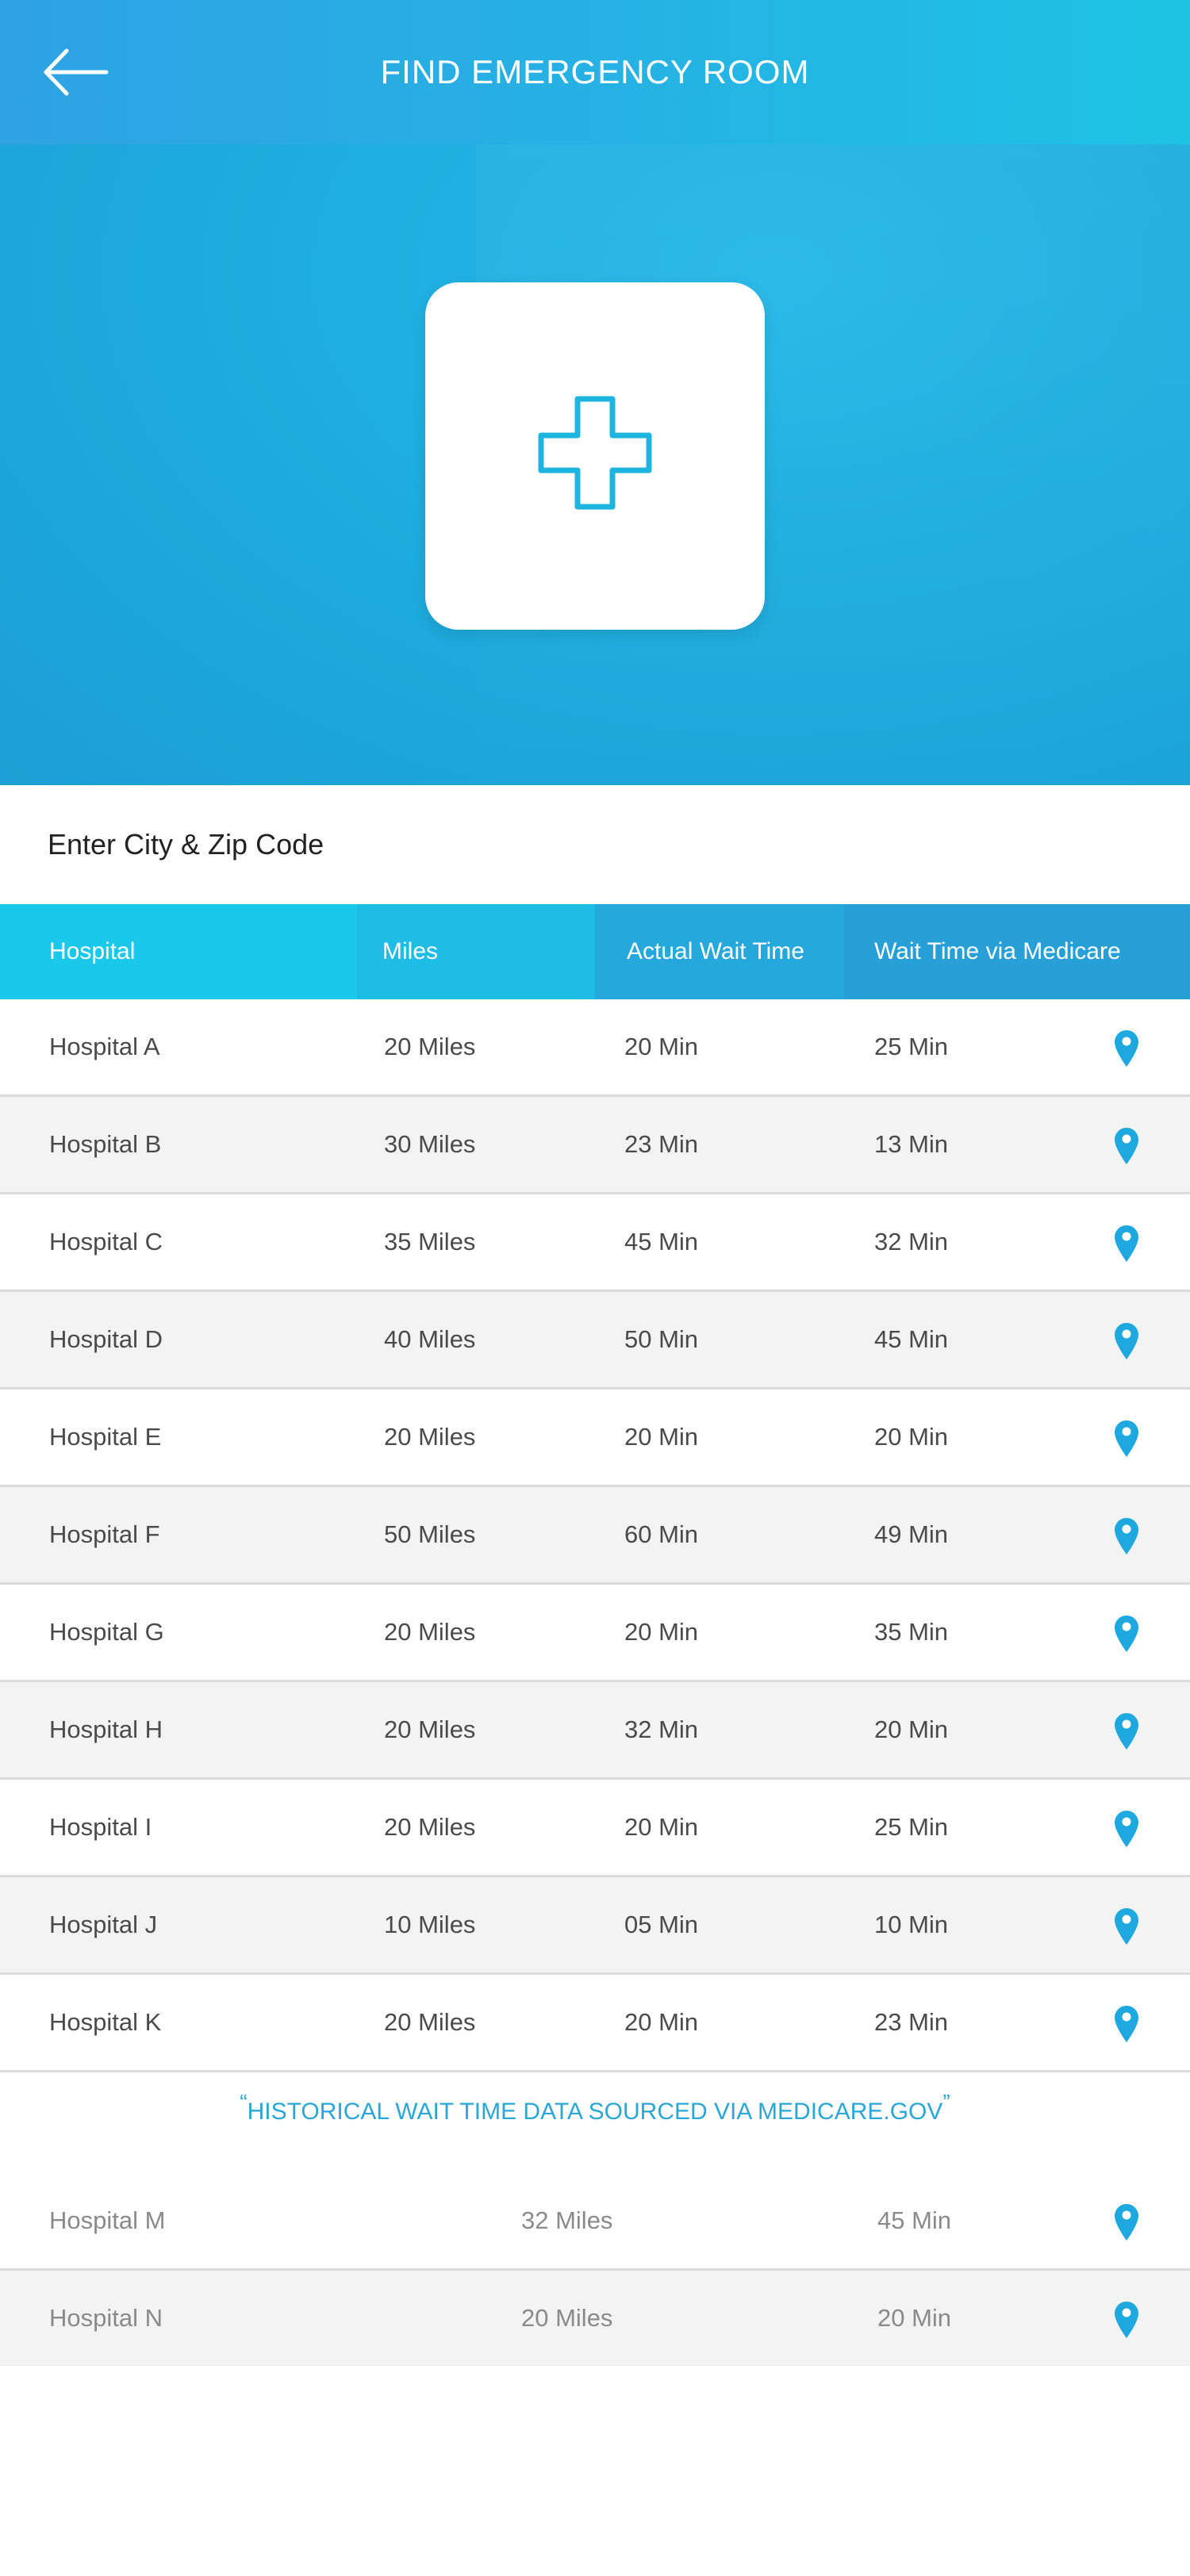 Image resolution: width=1190 pixels, height=2576 pixels. What do you see at coordinates (595, 1634) in the screenshot?
I see `hospital-row: Hospital G 20 Miles 20 Min 35 Min` at bounding box center [595, 1634].